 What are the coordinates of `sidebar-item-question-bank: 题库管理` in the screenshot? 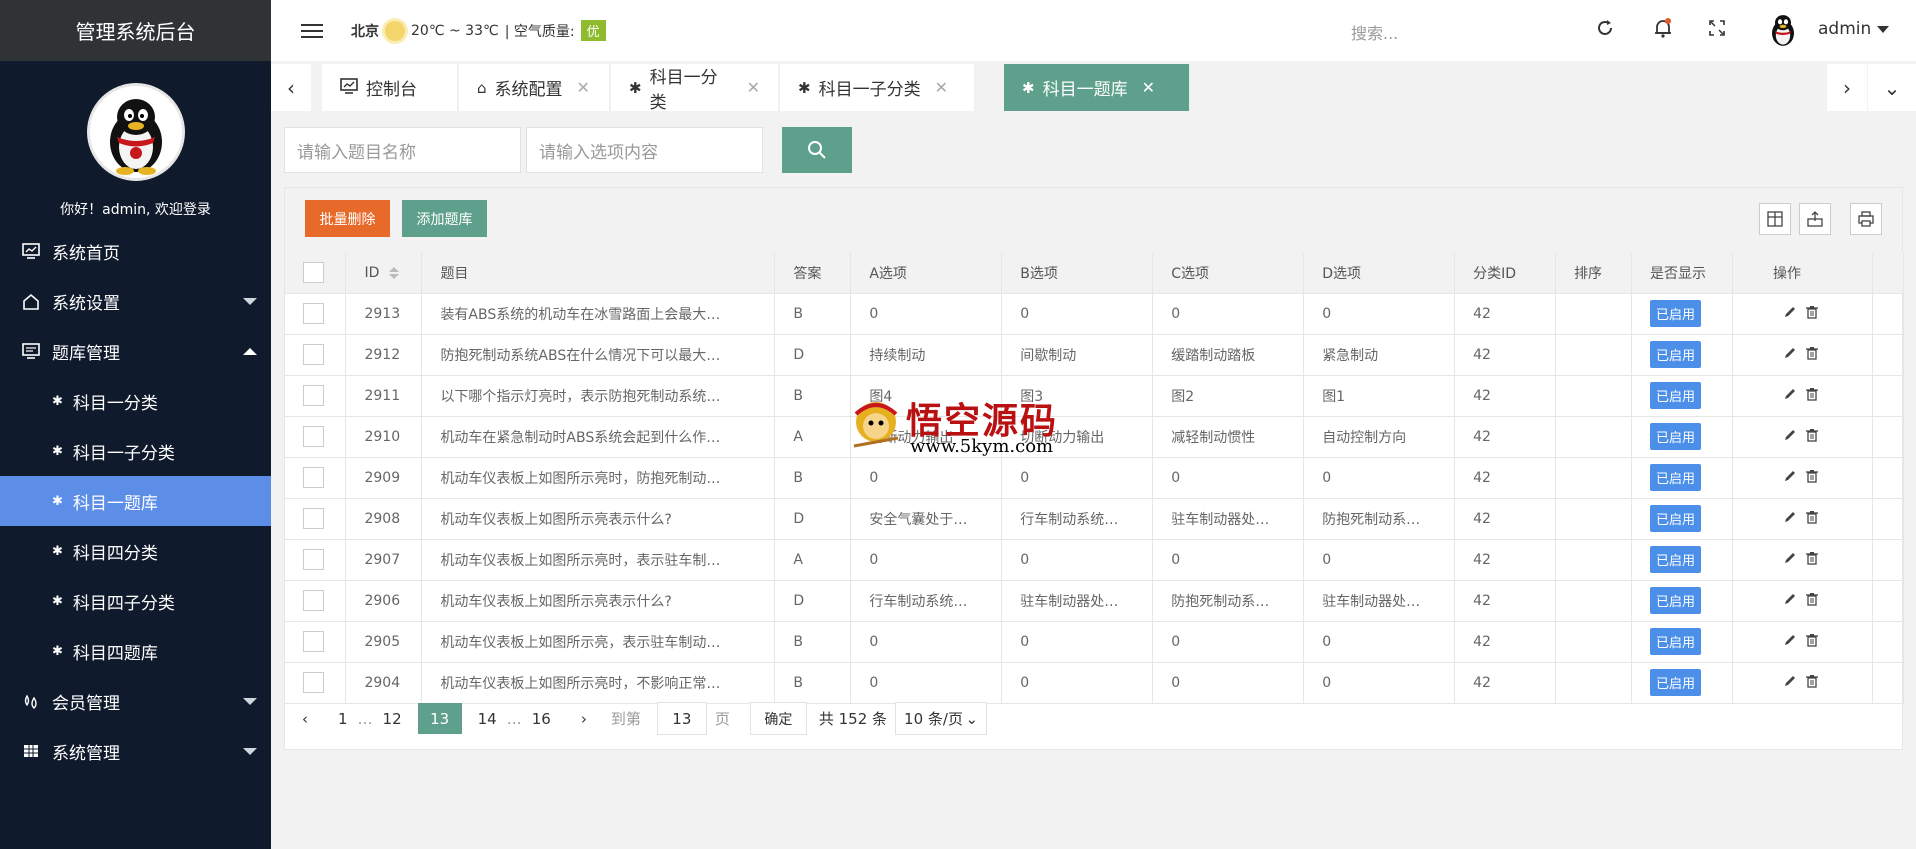 It's located at (135, 351).